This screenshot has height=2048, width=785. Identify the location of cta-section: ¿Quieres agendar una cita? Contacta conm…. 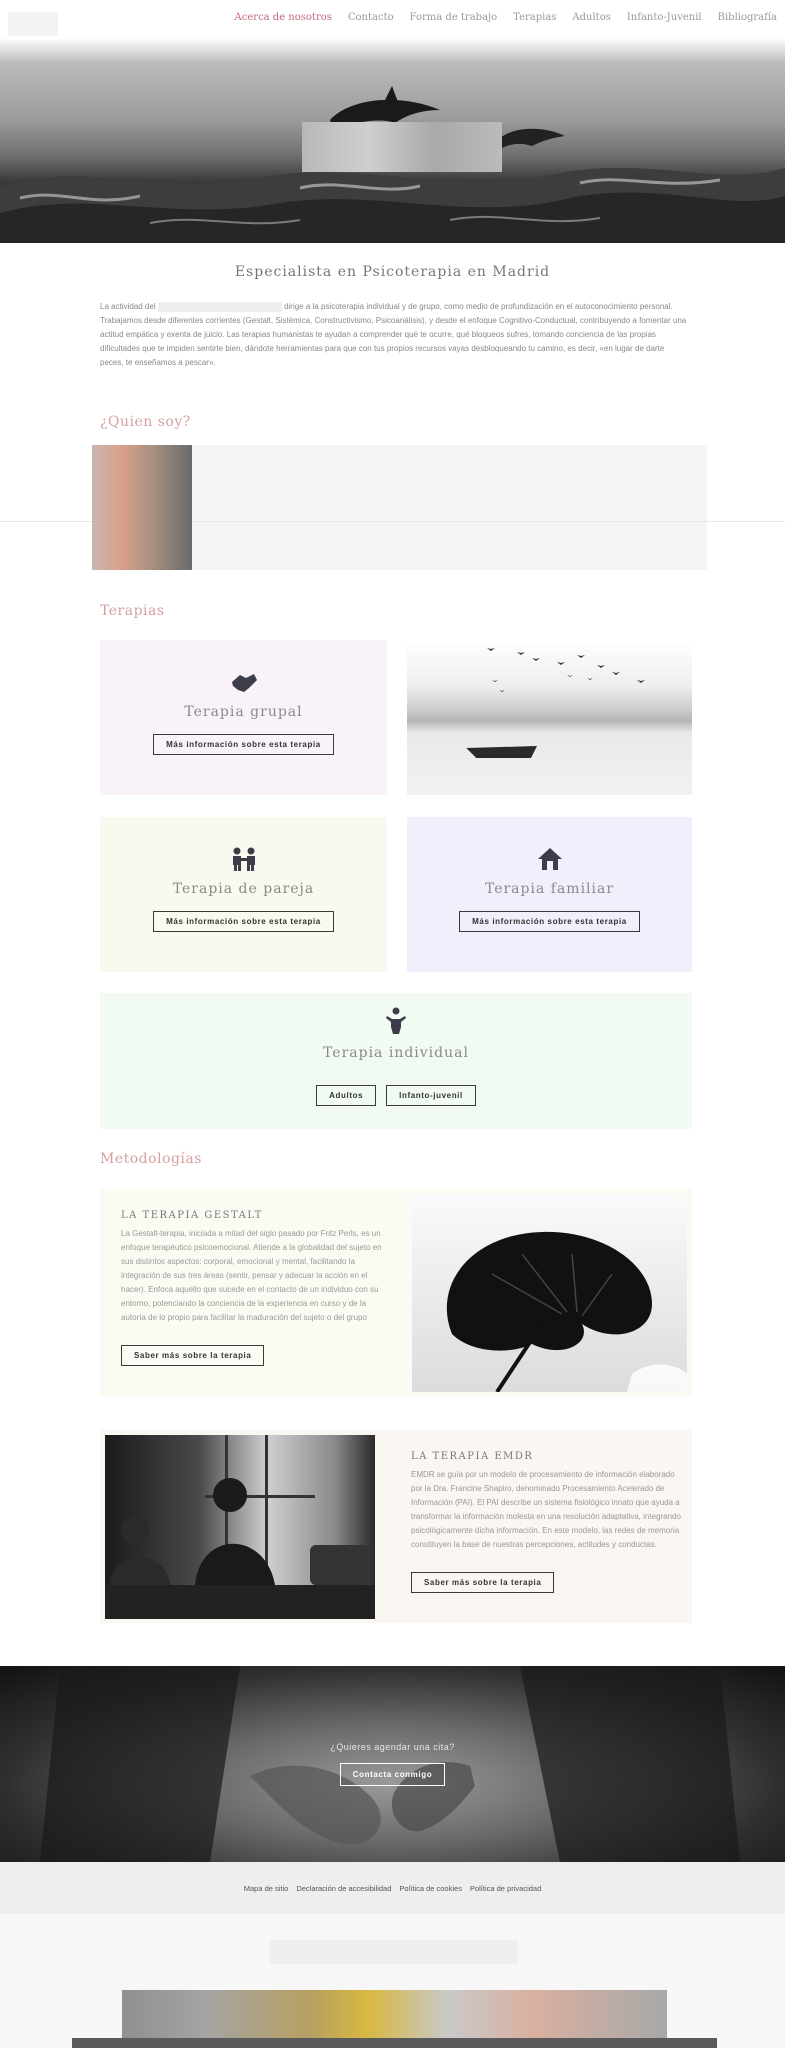
(392, 1764).